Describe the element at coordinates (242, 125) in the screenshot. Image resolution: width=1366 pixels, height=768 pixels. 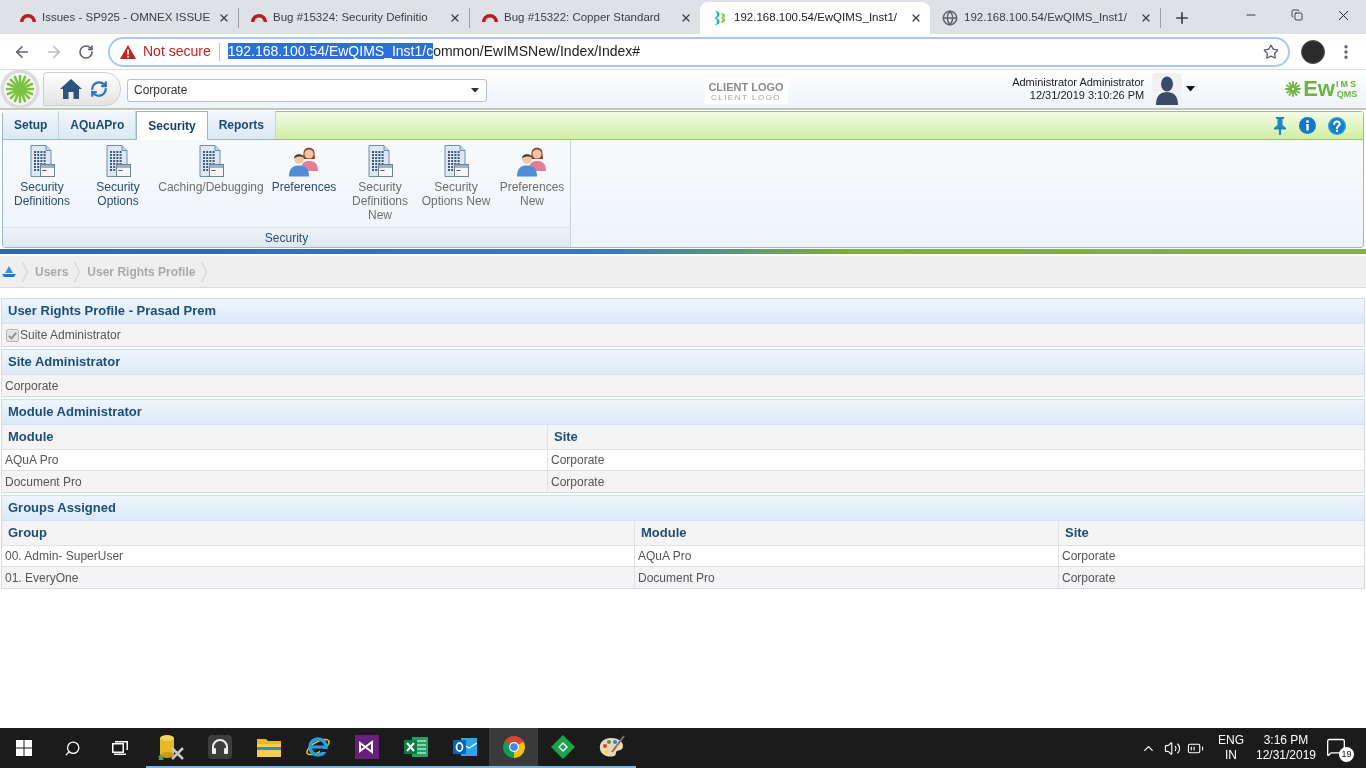
I see `ribbon-tab: Reports` at that location.